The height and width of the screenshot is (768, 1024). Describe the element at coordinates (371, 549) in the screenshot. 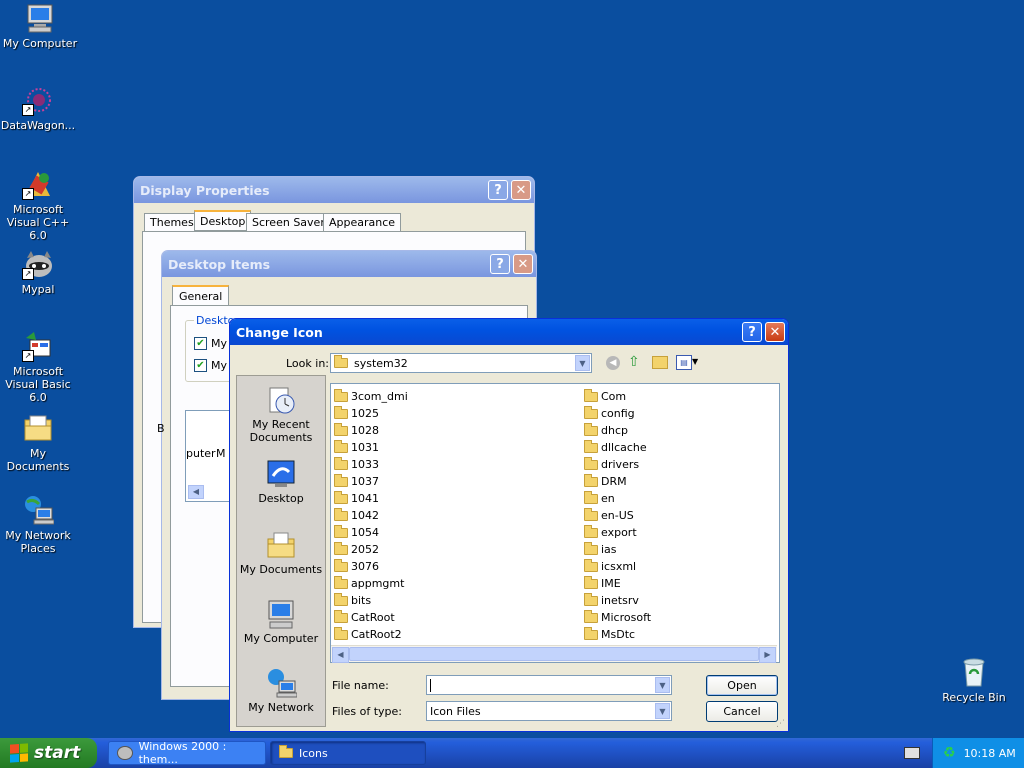

I see `folder-list-item: 2052` at that location.